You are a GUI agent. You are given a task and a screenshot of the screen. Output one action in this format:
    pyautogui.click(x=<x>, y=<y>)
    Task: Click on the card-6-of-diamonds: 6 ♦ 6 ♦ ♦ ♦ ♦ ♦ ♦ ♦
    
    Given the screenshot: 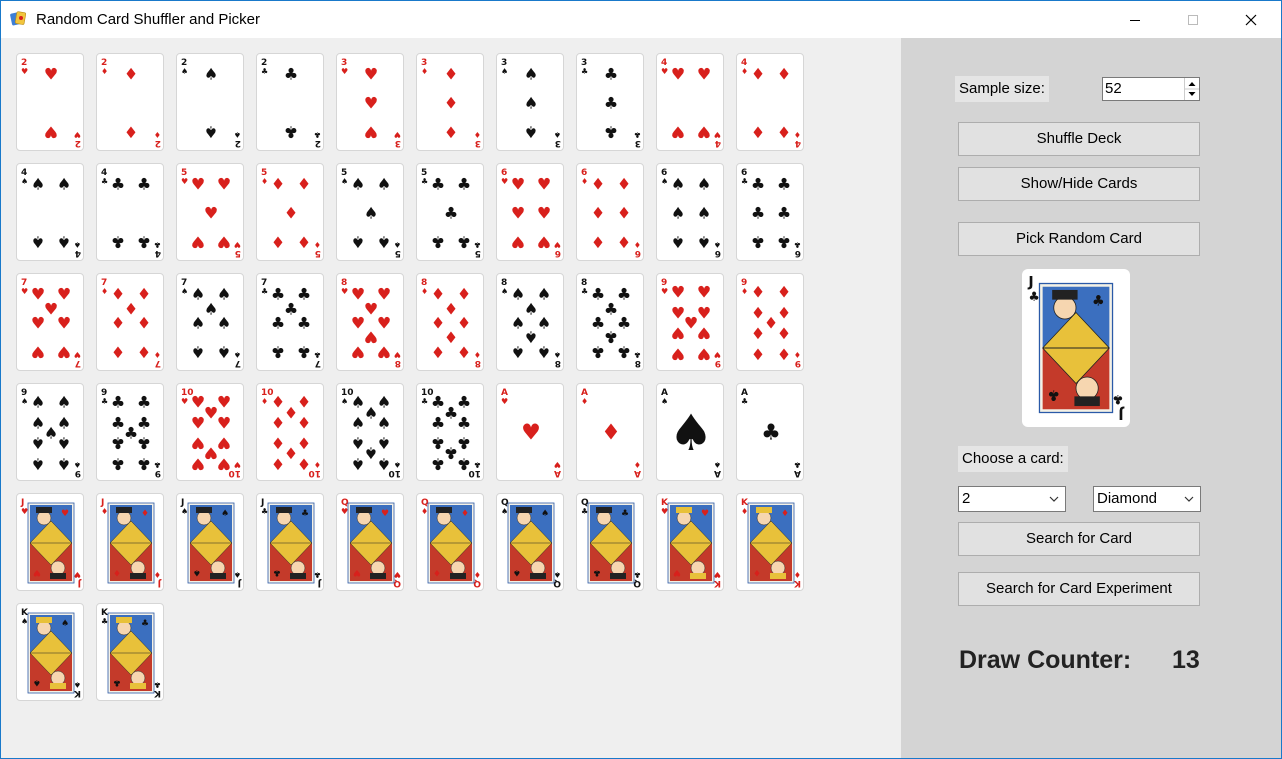 What is the action you would take?
    pyautogui.click(x=610, y=212)
    